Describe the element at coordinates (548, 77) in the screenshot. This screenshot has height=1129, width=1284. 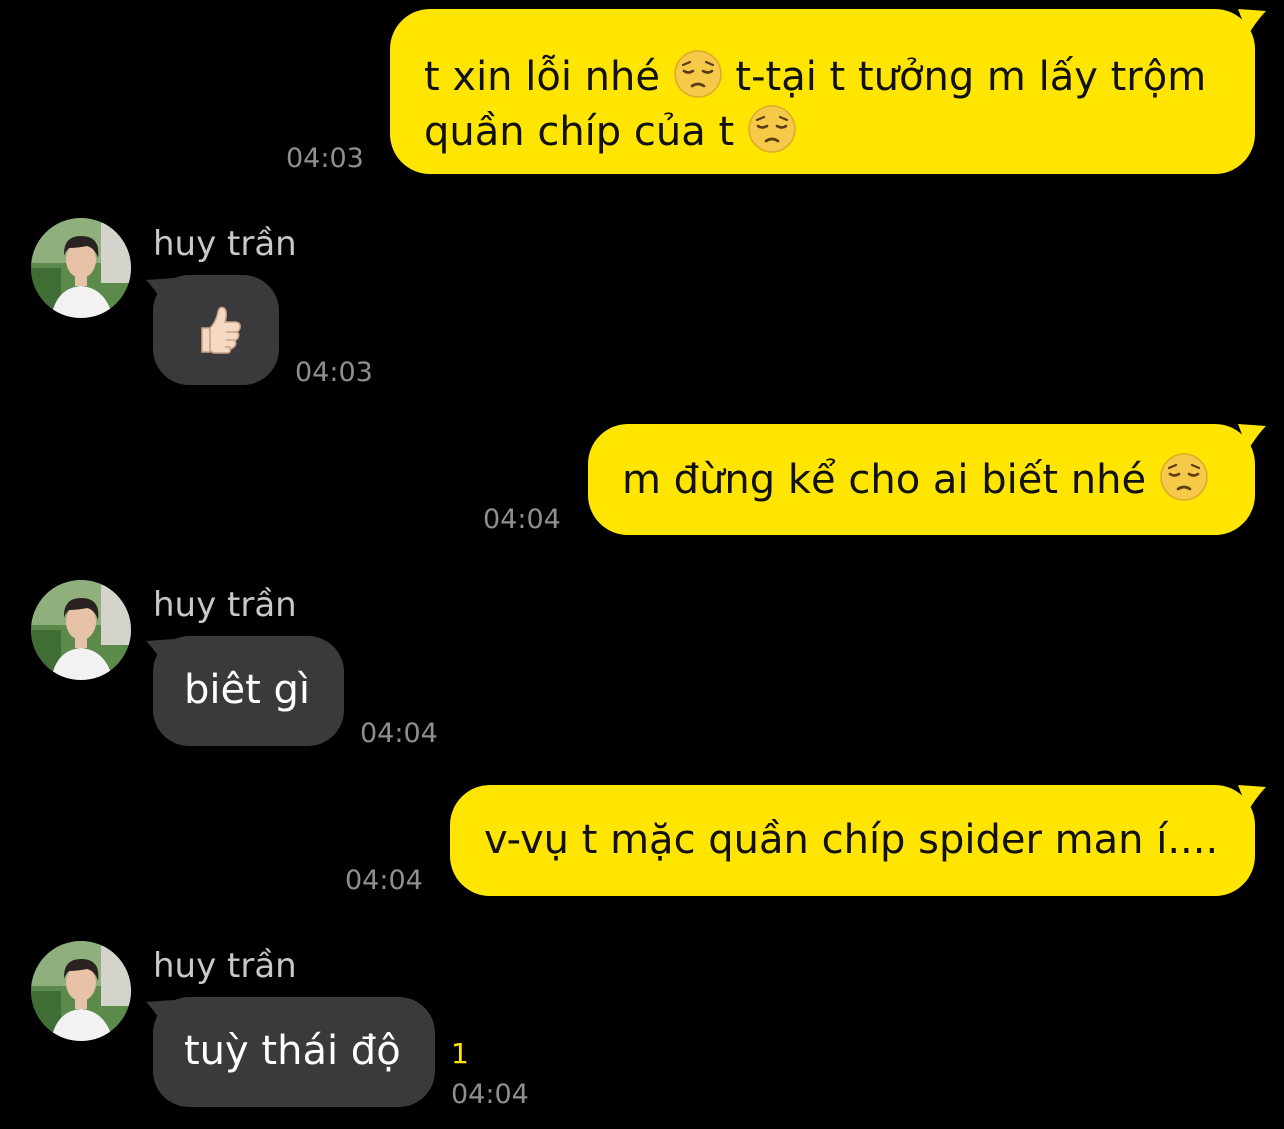
I see `message-text: t xin lỗi nhé` at that location.